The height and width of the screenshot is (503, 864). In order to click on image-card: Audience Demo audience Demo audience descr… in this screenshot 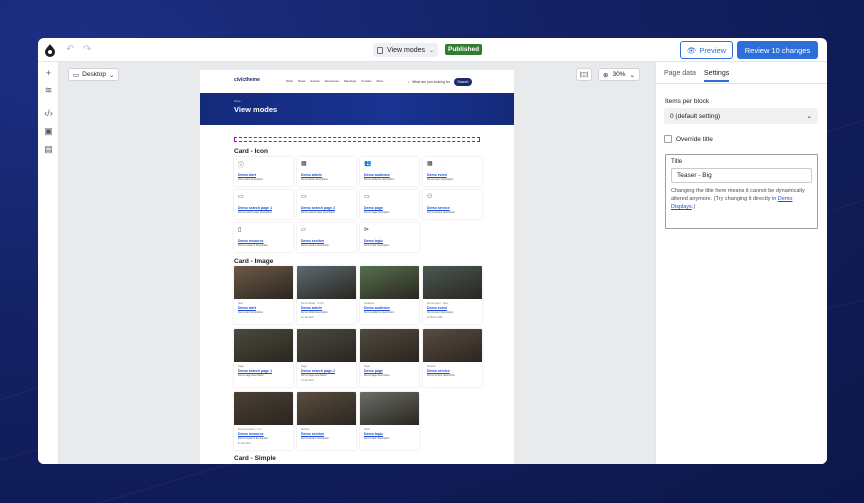, I will do `click(389, 295)`.